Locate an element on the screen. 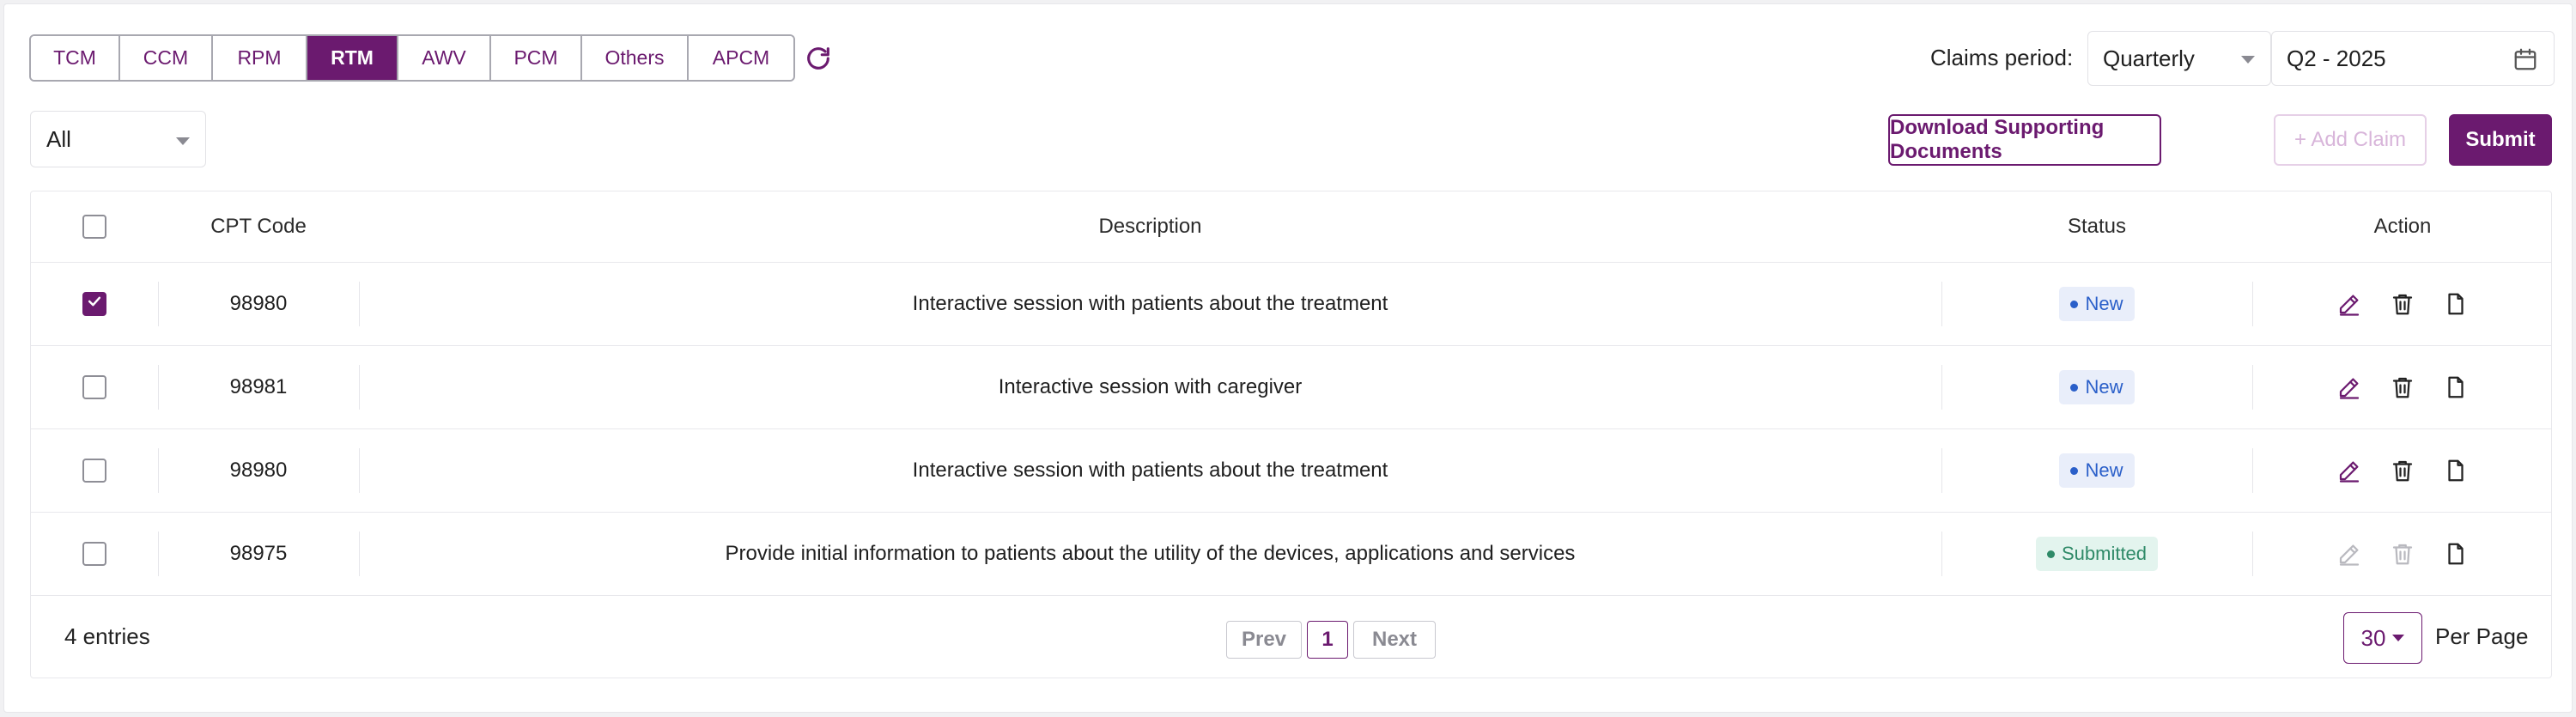 Image resolution: width=2576 pixels, height=717 pixels. header-status: Status is located at coordinates (2097, 227).